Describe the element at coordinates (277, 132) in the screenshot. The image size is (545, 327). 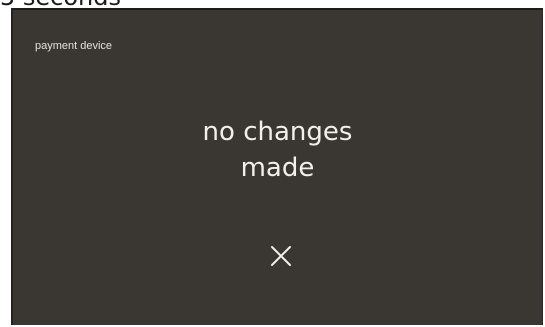
I see `status-message-line-1: no changes` at that location.